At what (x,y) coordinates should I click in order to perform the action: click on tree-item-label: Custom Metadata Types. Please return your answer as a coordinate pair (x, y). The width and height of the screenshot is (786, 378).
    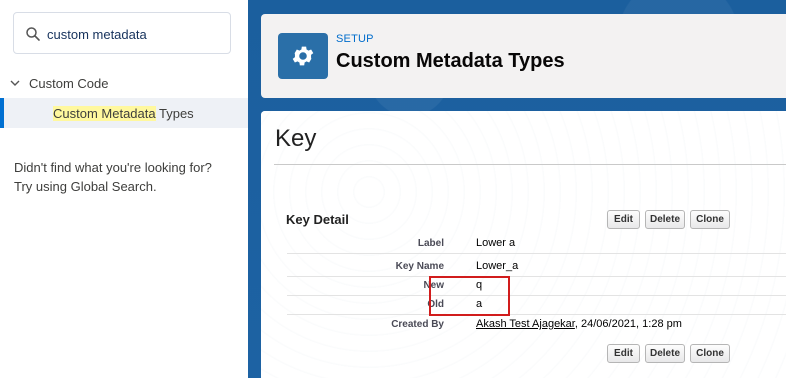
    Looking at the image, I should click on (123, 113).